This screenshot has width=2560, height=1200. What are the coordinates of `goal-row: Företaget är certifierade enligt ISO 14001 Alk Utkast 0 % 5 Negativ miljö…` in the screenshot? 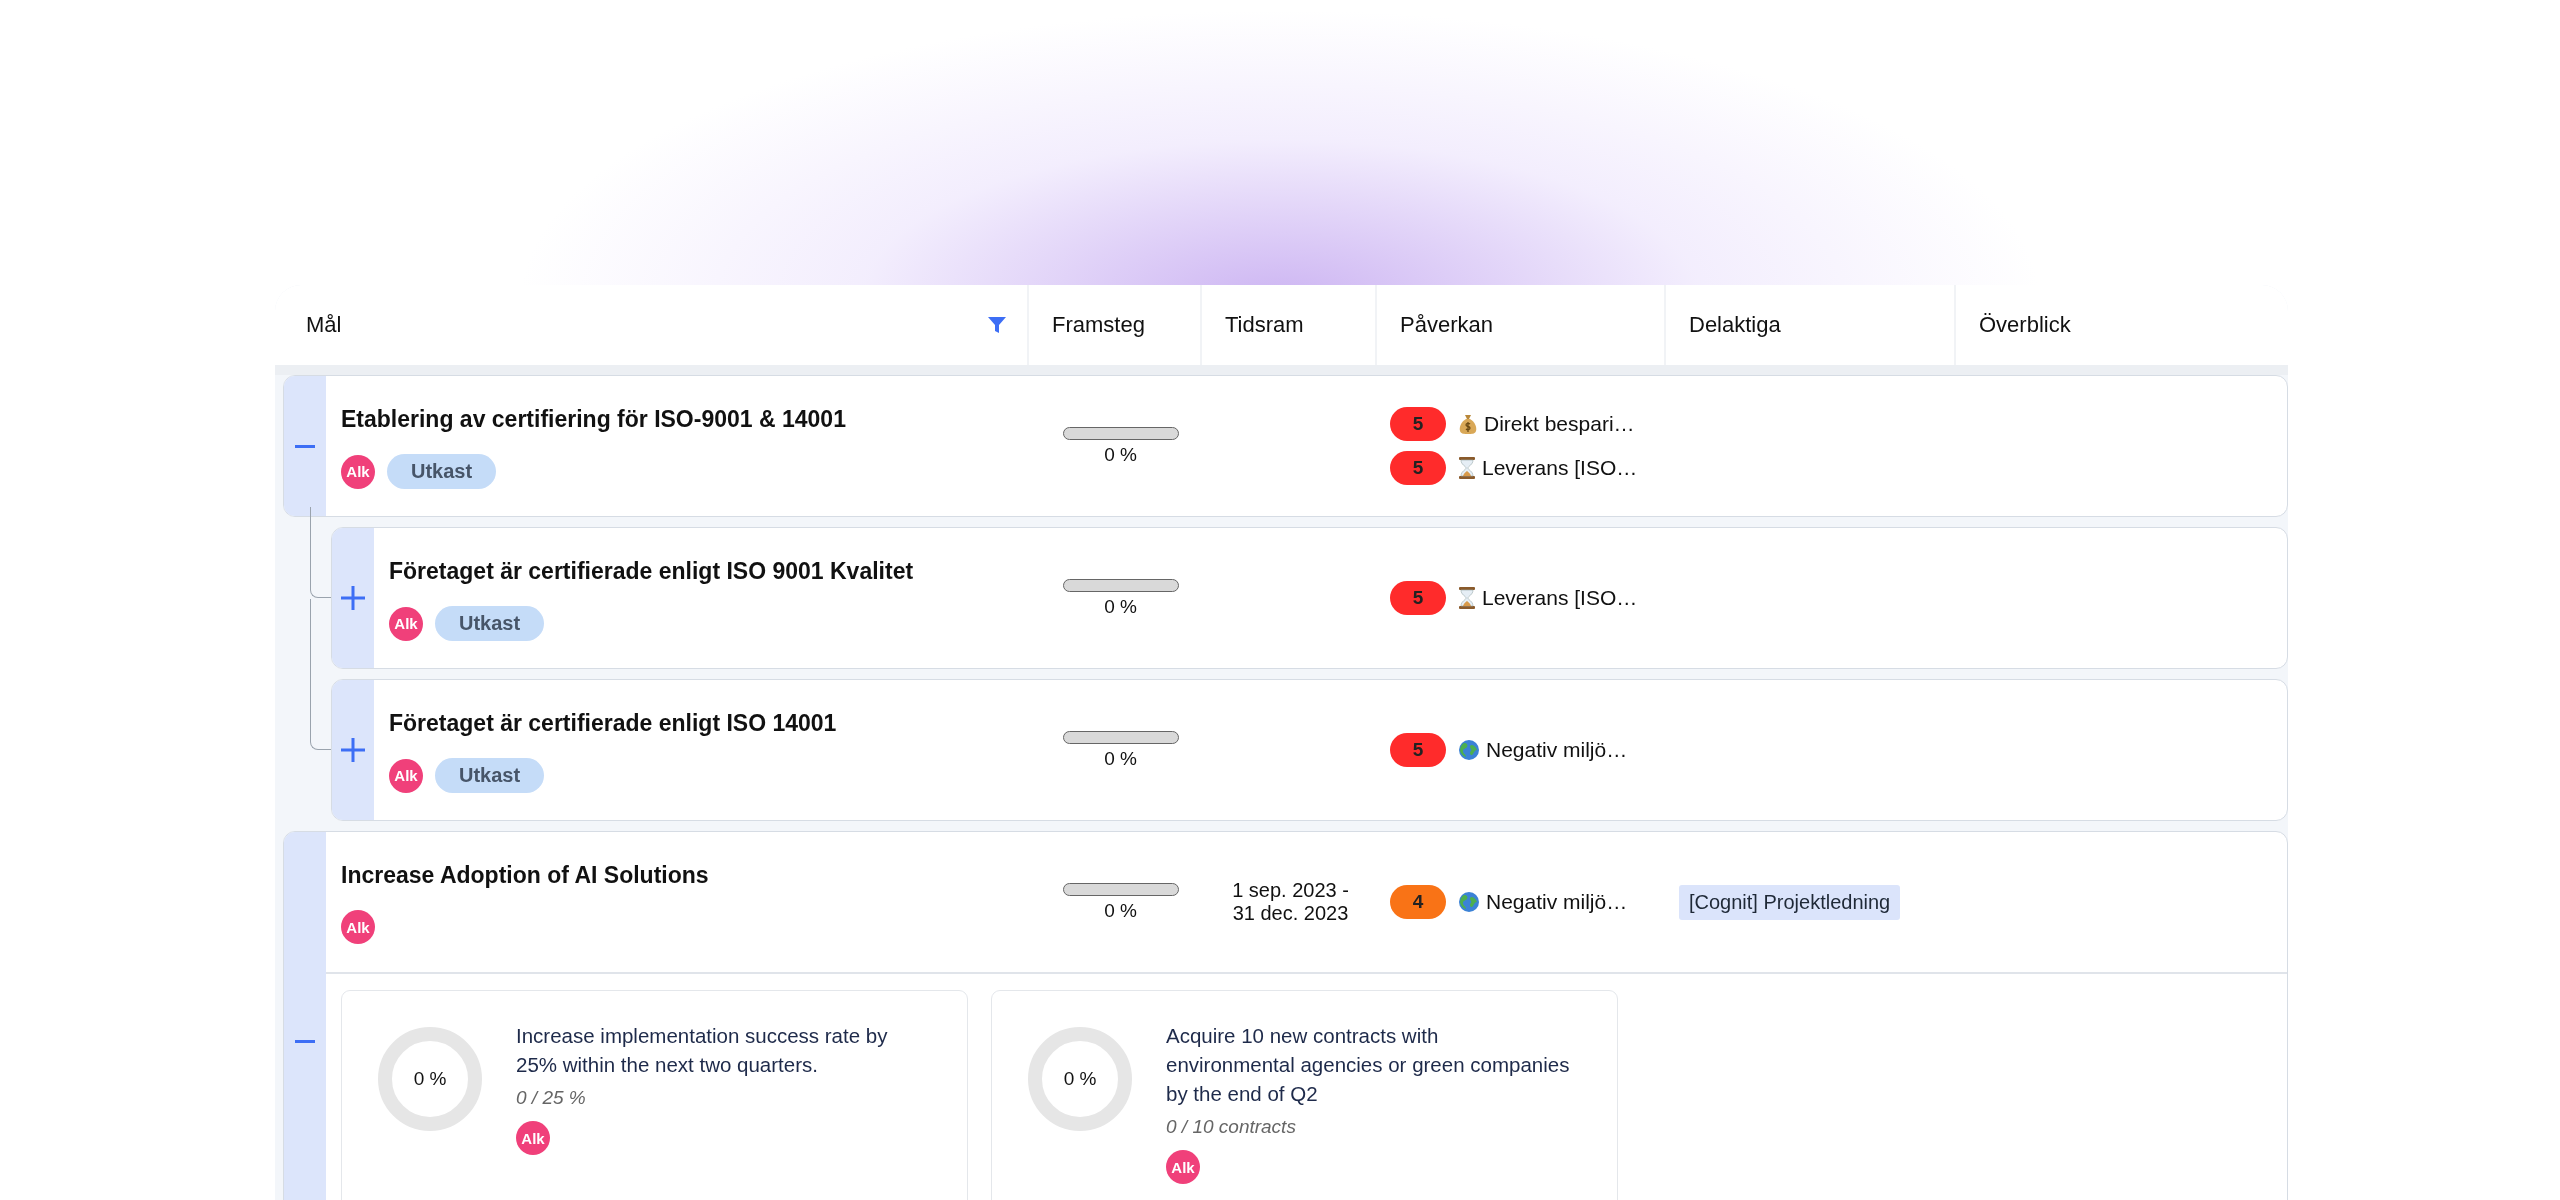 It's located at (1309, 750).